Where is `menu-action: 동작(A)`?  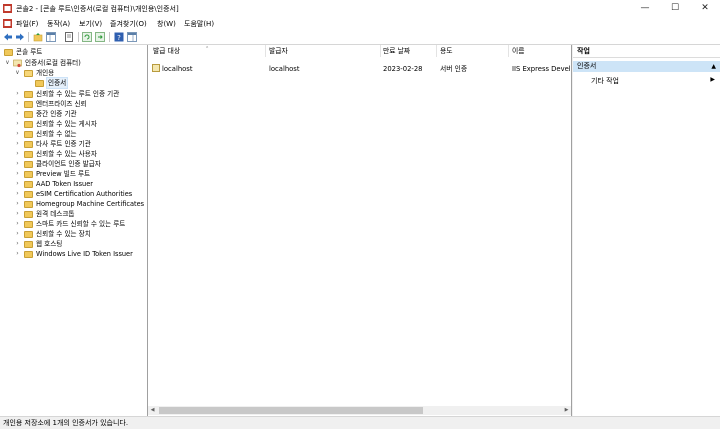 menu-action: 동작(A) is located at coordinates (58, 24).